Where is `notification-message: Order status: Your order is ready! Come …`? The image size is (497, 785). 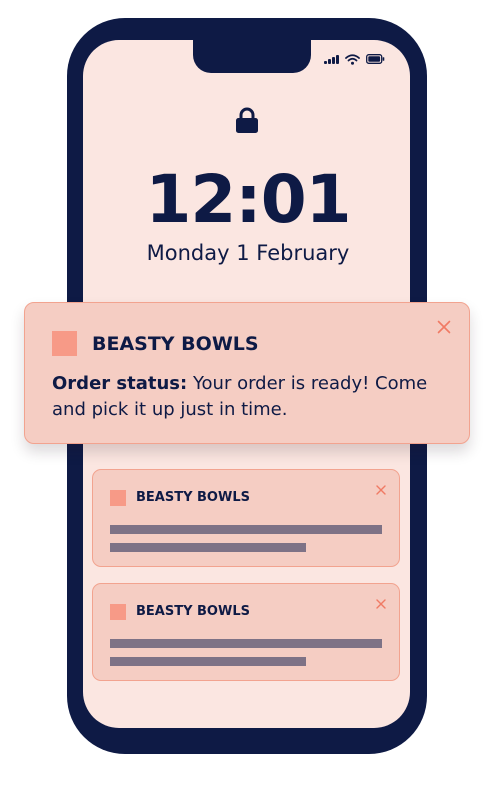 notification-message: Order status: Your order is ready! Come … is located at coordinates (252, 397).